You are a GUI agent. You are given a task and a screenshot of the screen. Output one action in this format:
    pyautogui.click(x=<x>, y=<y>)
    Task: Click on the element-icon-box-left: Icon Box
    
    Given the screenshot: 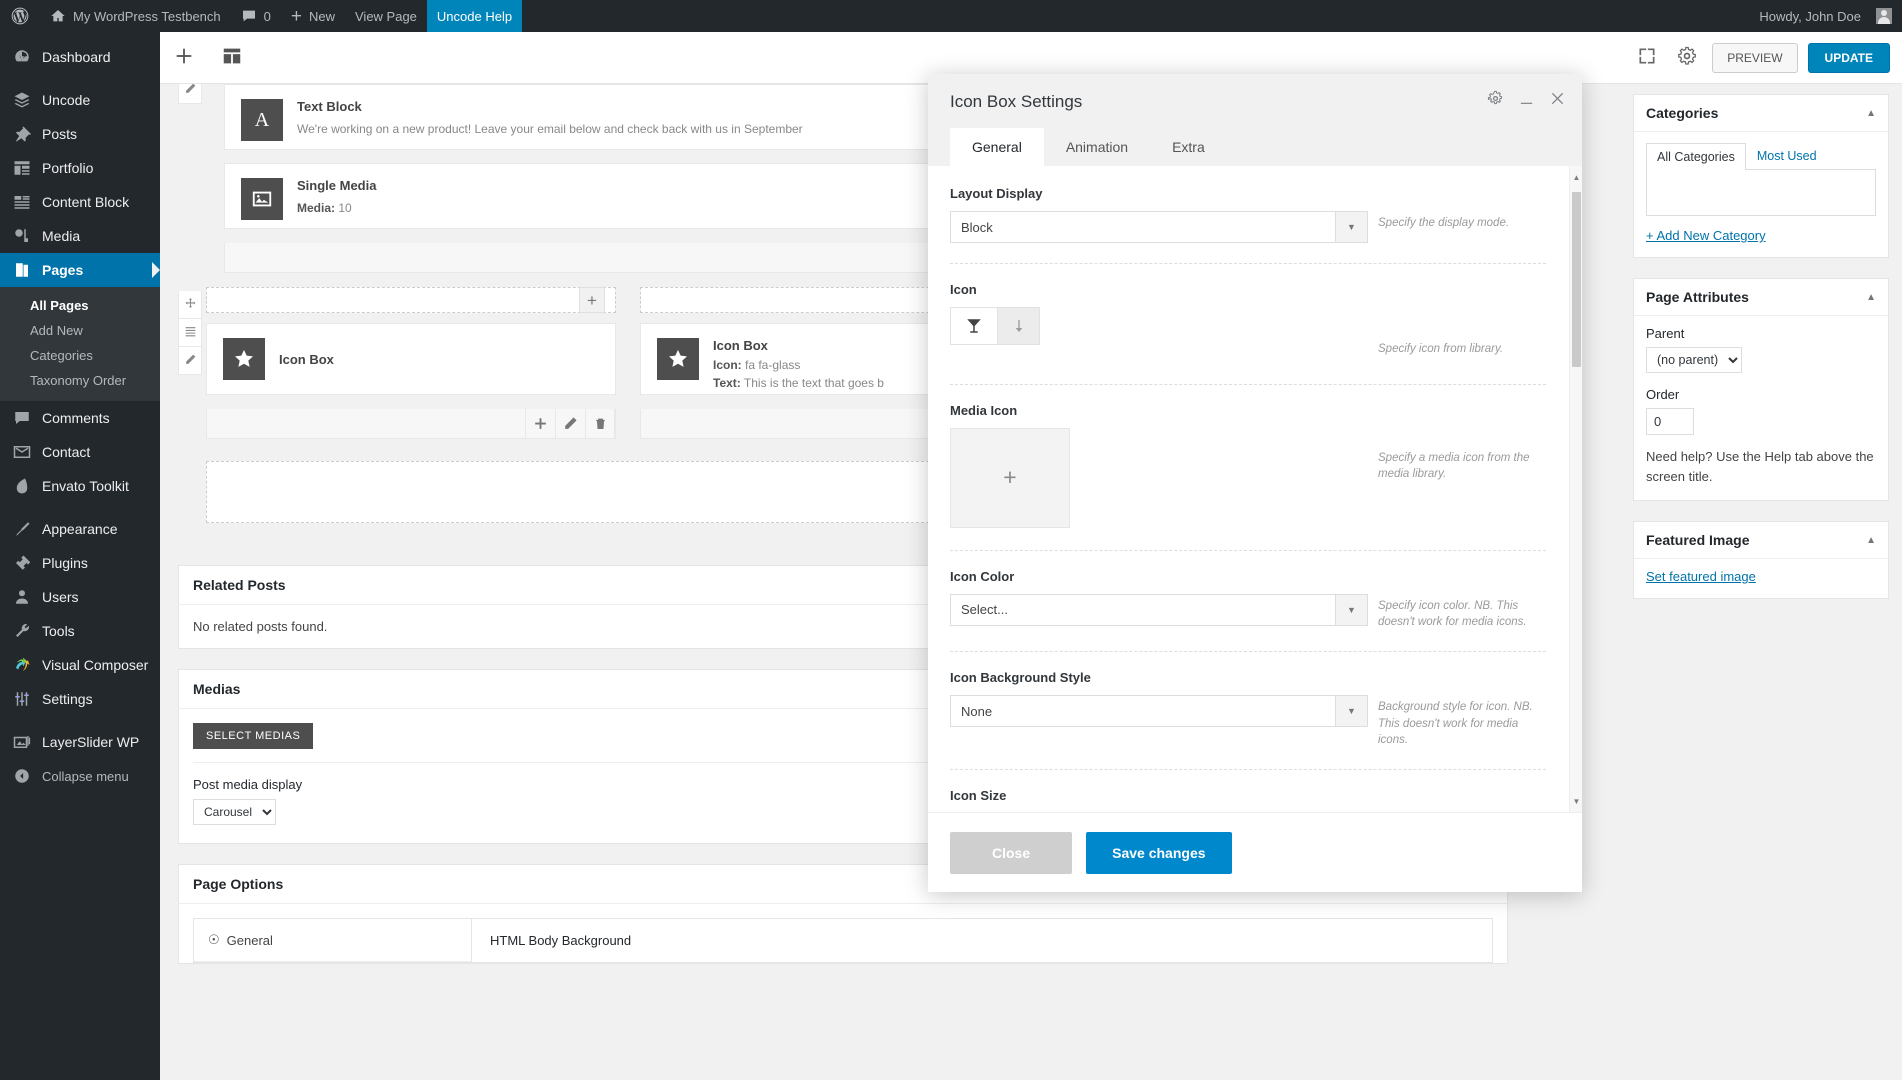 What is the action you would take?
    pyautogui.click(x=411, y=359)
    